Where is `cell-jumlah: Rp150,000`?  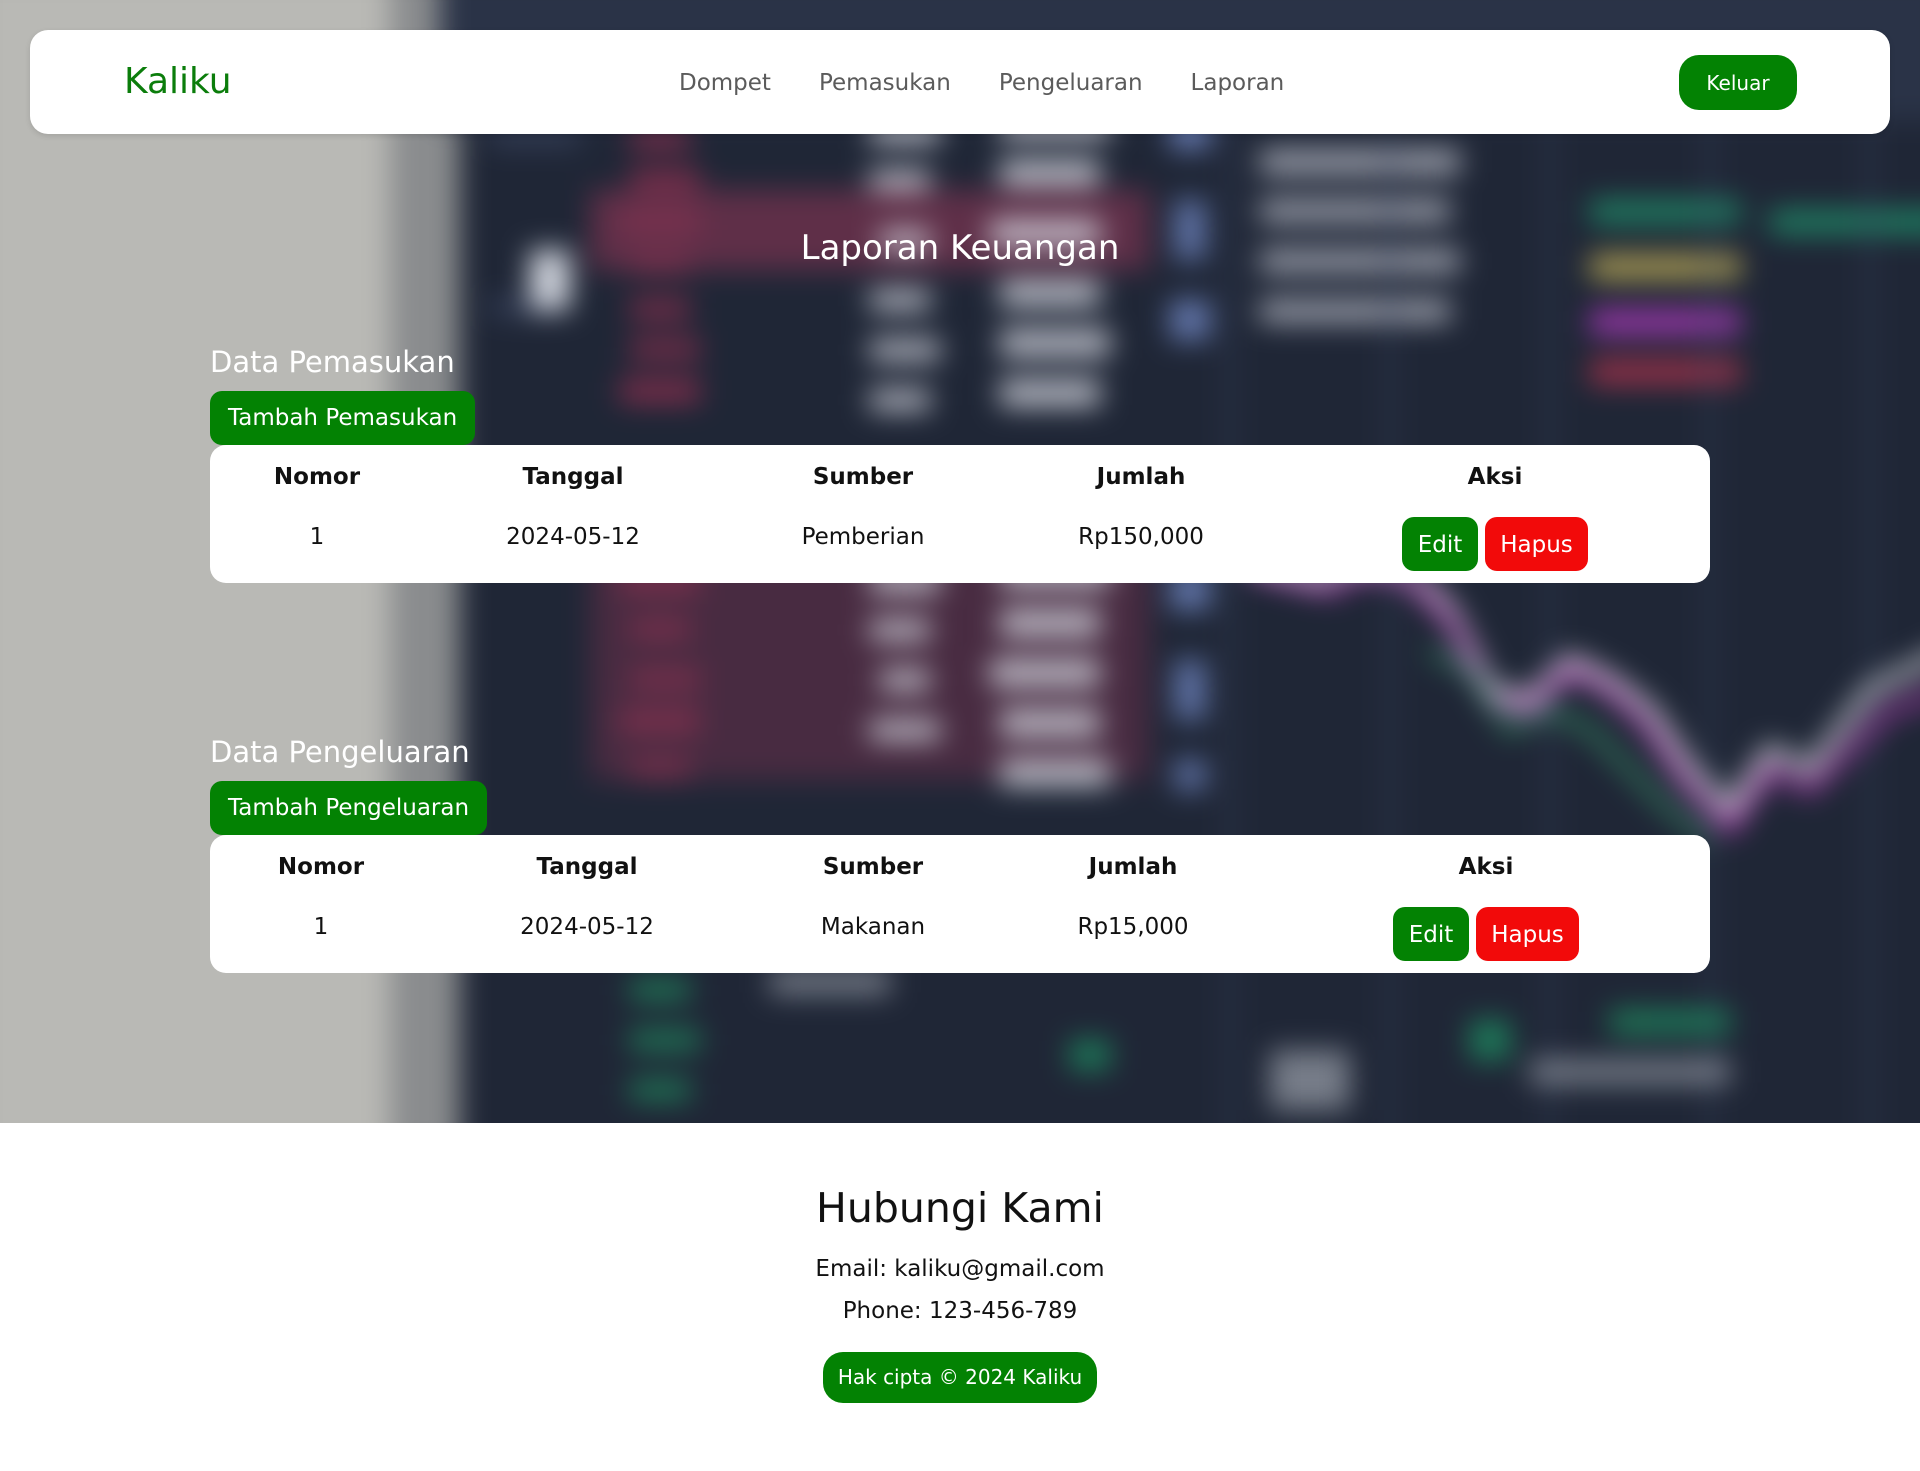
cell-jumlah: Rp150,000 is located at coordinates (1141, 537).